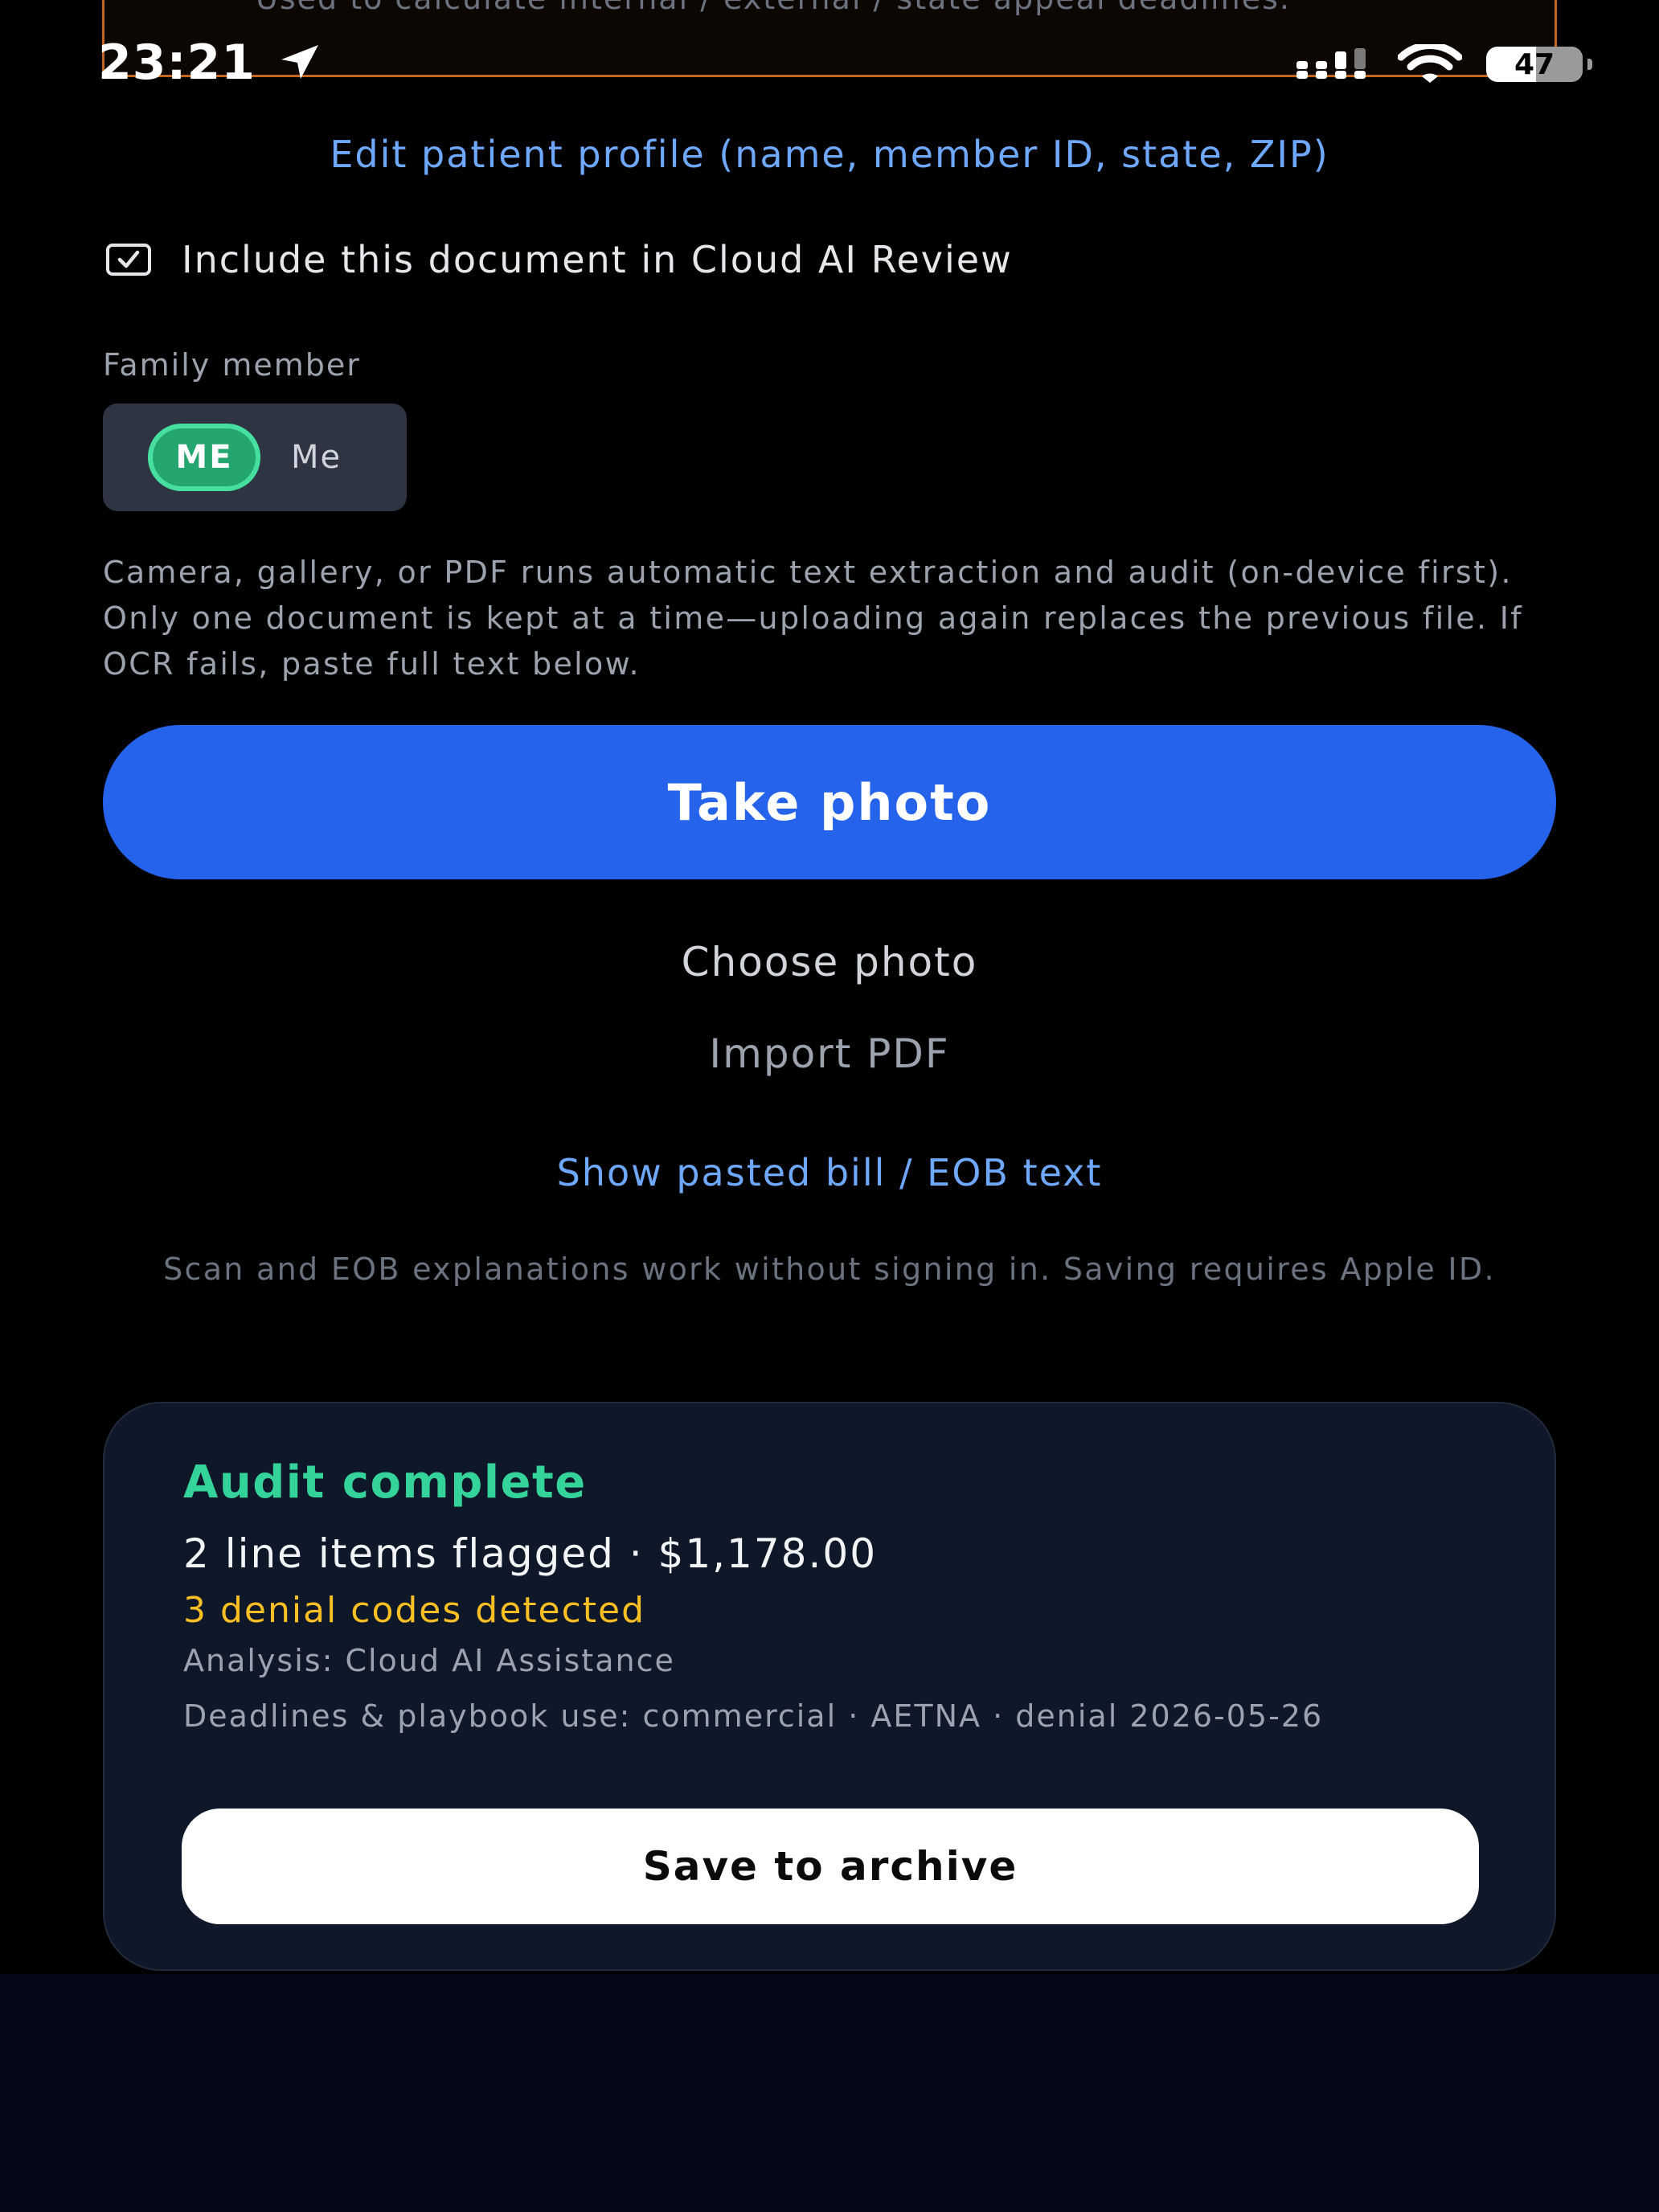 This screenshot has width=1659, height=2212. Describe the element at coordinates (316, 457) in the screenshot. I see `family-member-name: Me` at that location.